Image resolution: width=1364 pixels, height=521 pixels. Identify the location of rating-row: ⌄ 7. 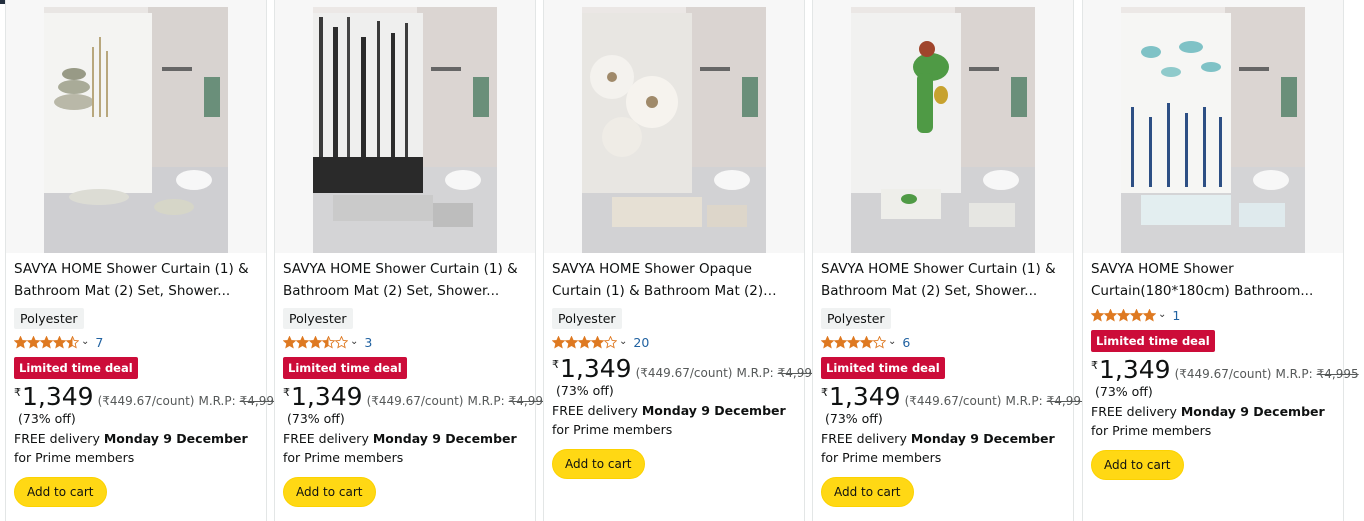
(137, 342).